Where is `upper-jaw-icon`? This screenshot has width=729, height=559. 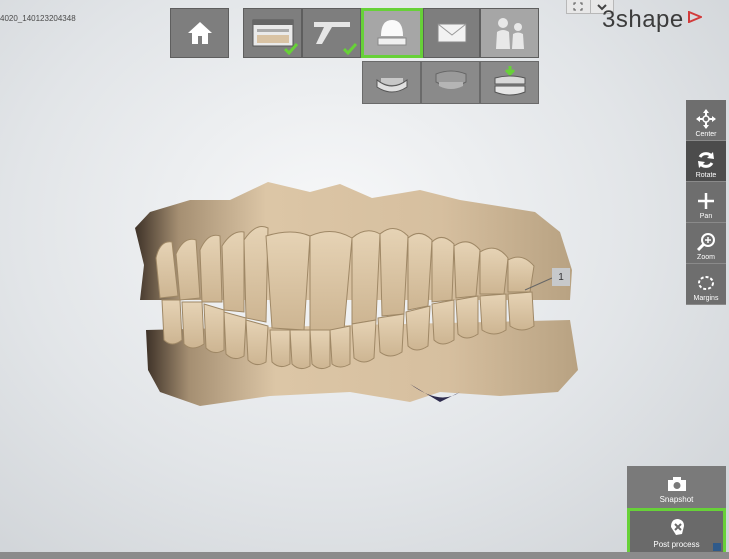 upper-jaw-icon is located at coordinates (450, 79).